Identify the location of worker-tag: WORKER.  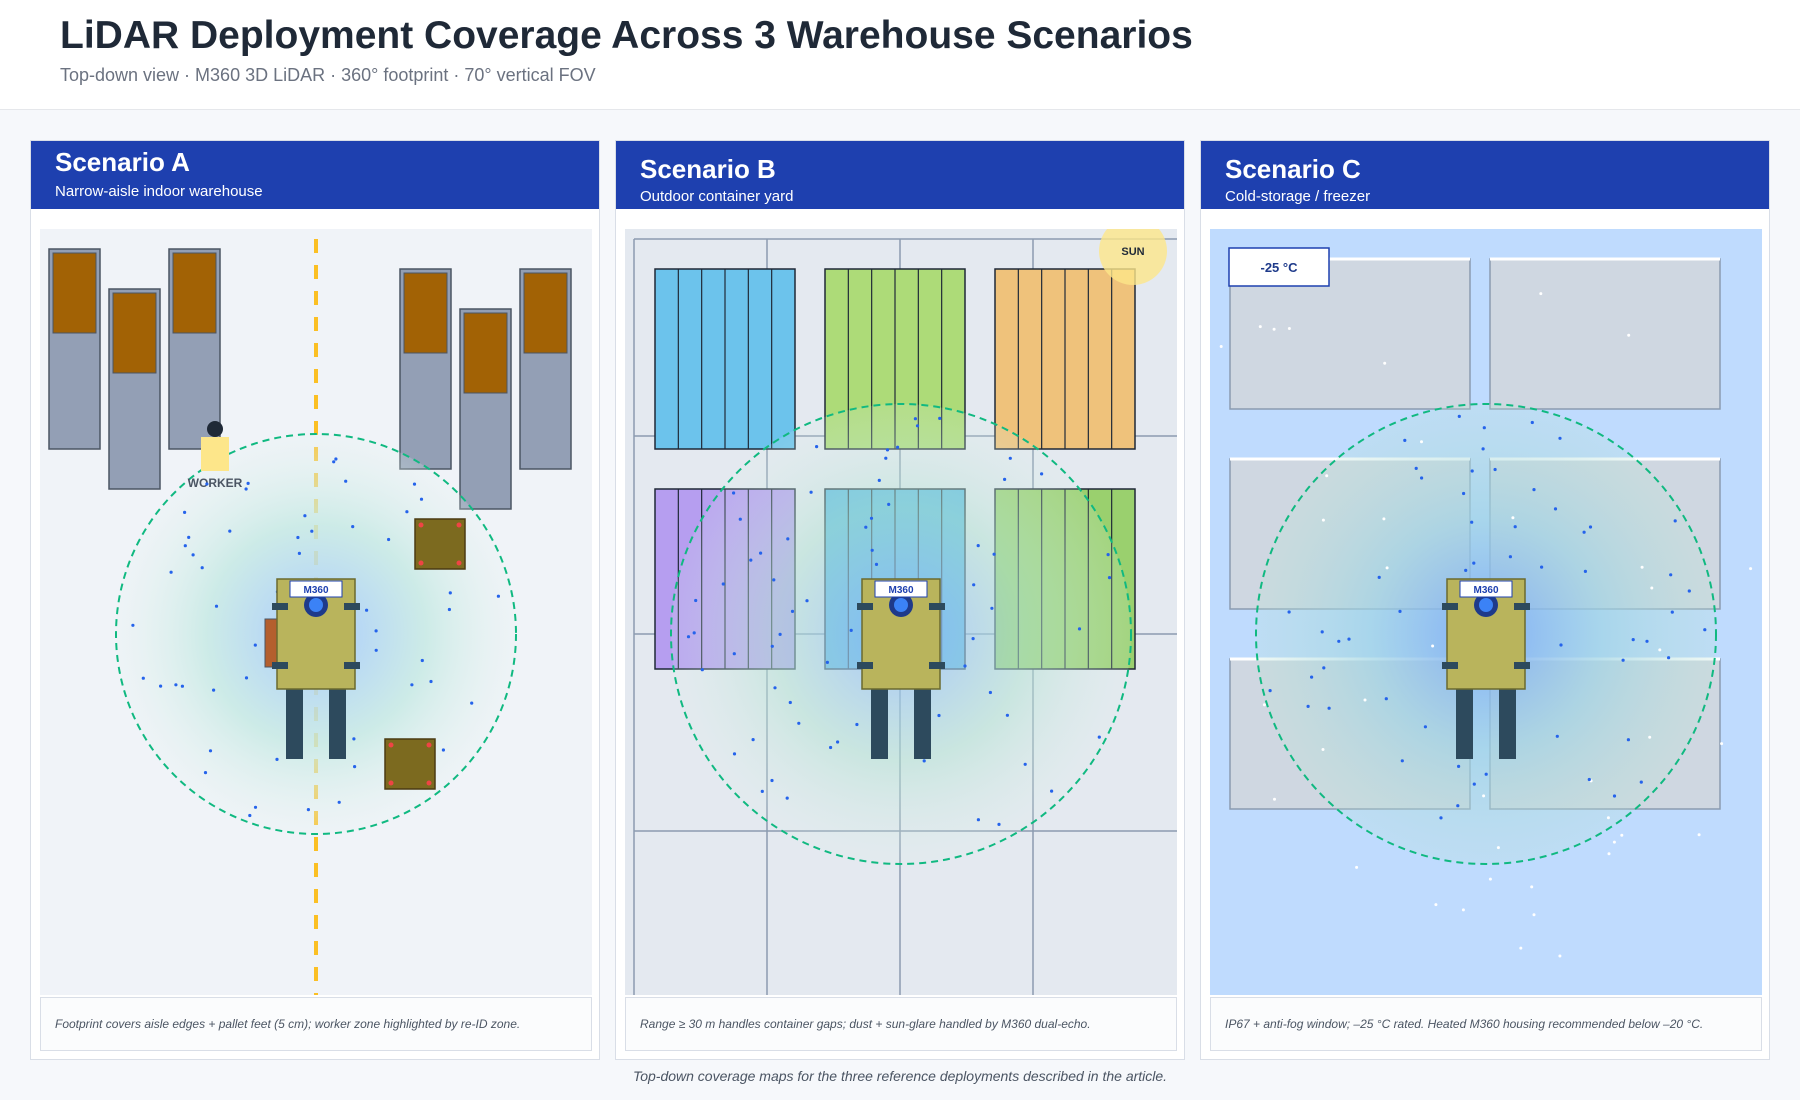
(215, 483).